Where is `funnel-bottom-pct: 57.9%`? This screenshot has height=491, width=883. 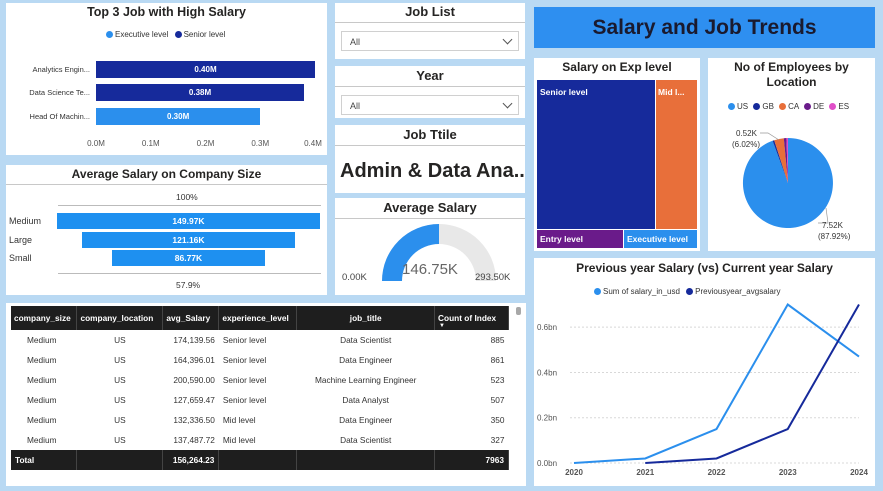
funnel-bottom-pct: 57.9% is located at coordinates (188, 285).